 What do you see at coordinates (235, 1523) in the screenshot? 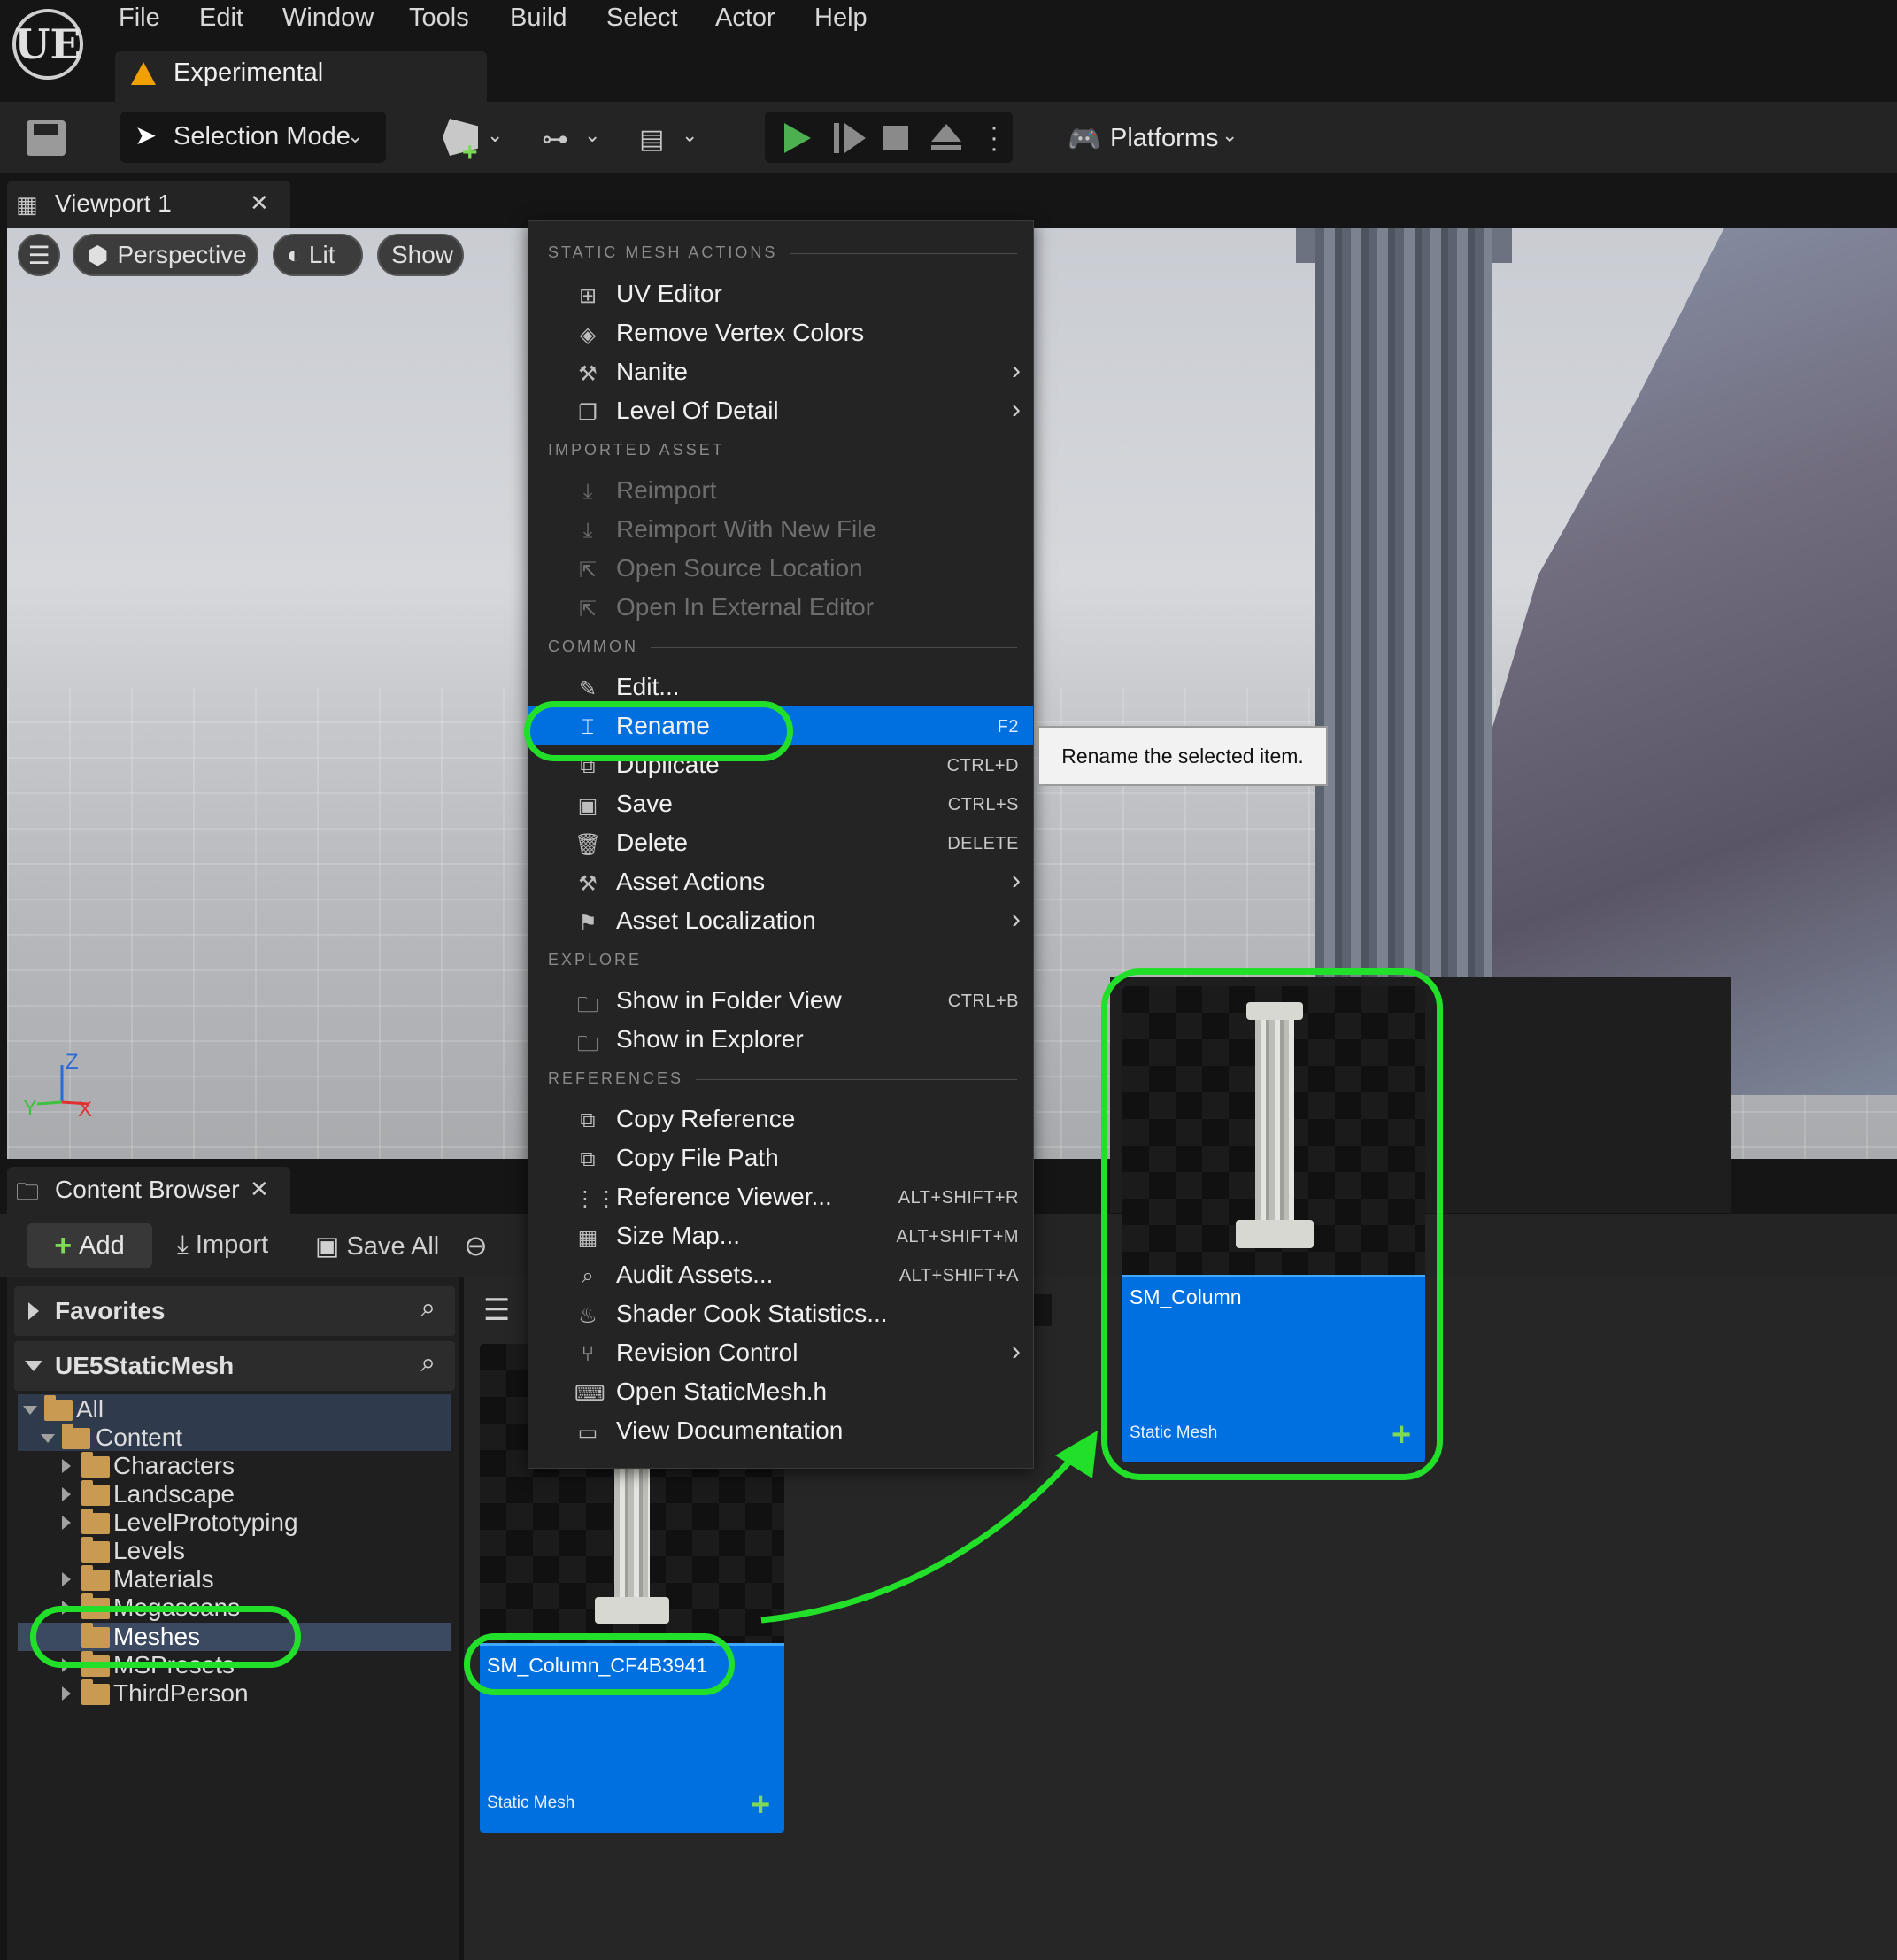
I see `tree-folder-levelprototyping: LevelPrototyping` at bounding box center [235, 1523].